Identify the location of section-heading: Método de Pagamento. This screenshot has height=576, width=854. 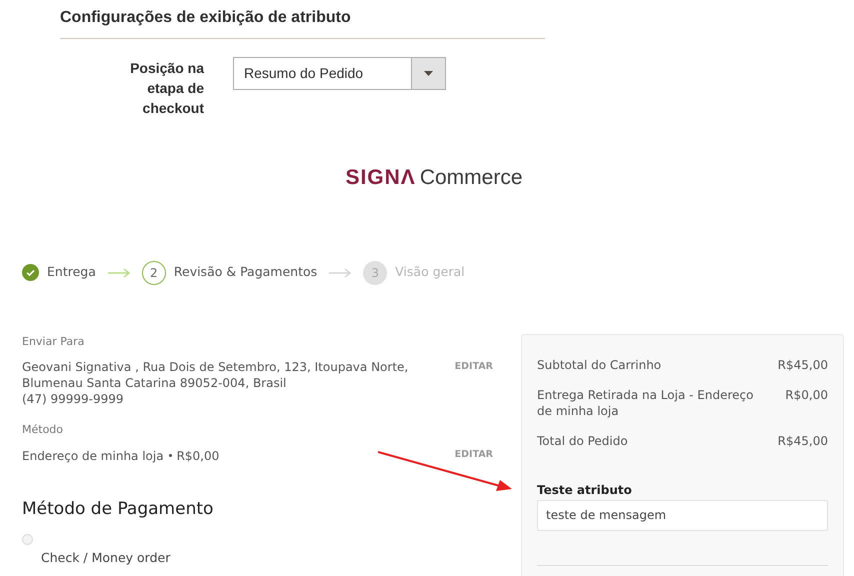
(118, 509).